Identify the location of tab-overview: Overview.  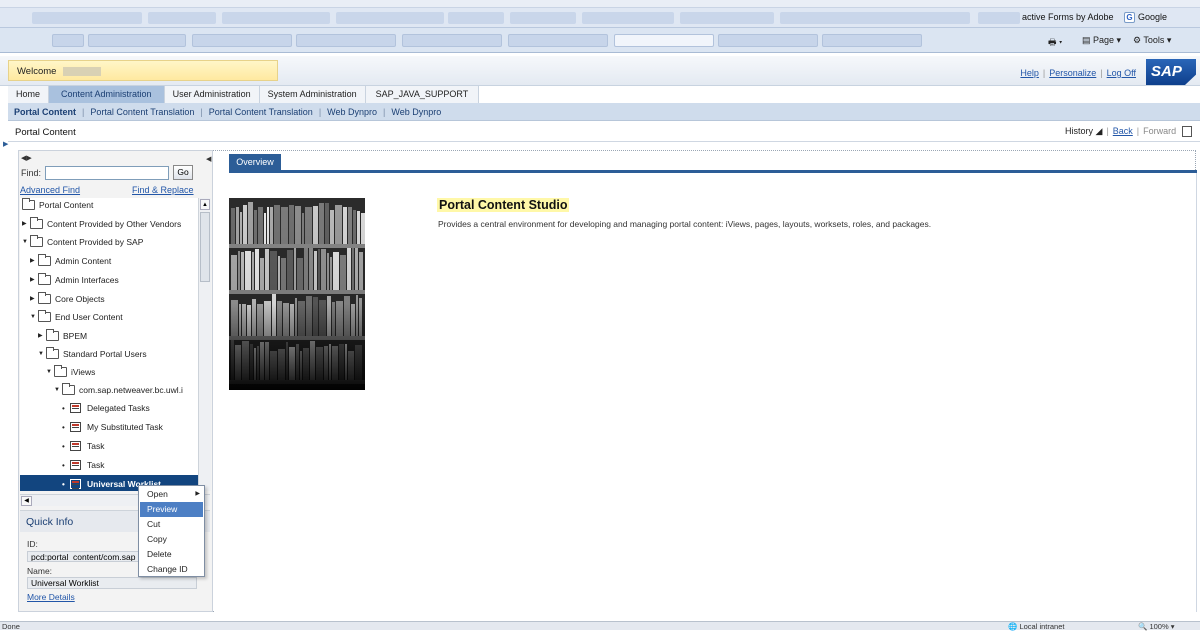
(255, 162).